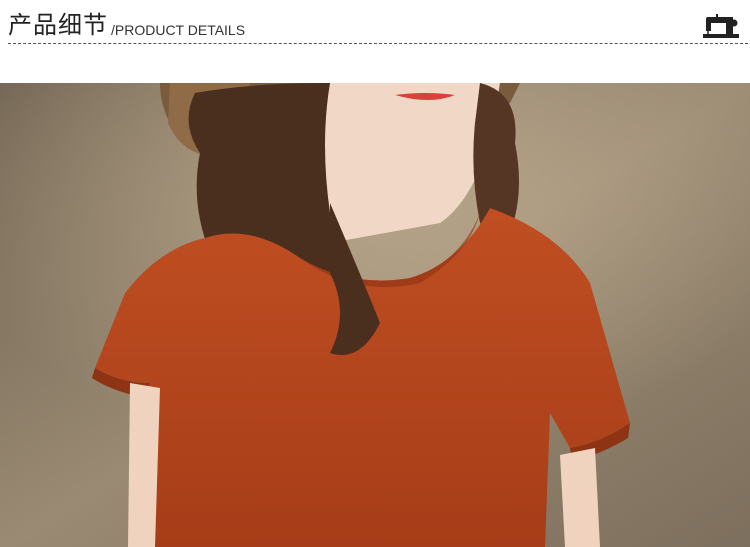 The width and height of the screenshot is (750, 547). I want to click on section-header: 产品细节 /PRODUCT DETAILS, so click(375, 22).